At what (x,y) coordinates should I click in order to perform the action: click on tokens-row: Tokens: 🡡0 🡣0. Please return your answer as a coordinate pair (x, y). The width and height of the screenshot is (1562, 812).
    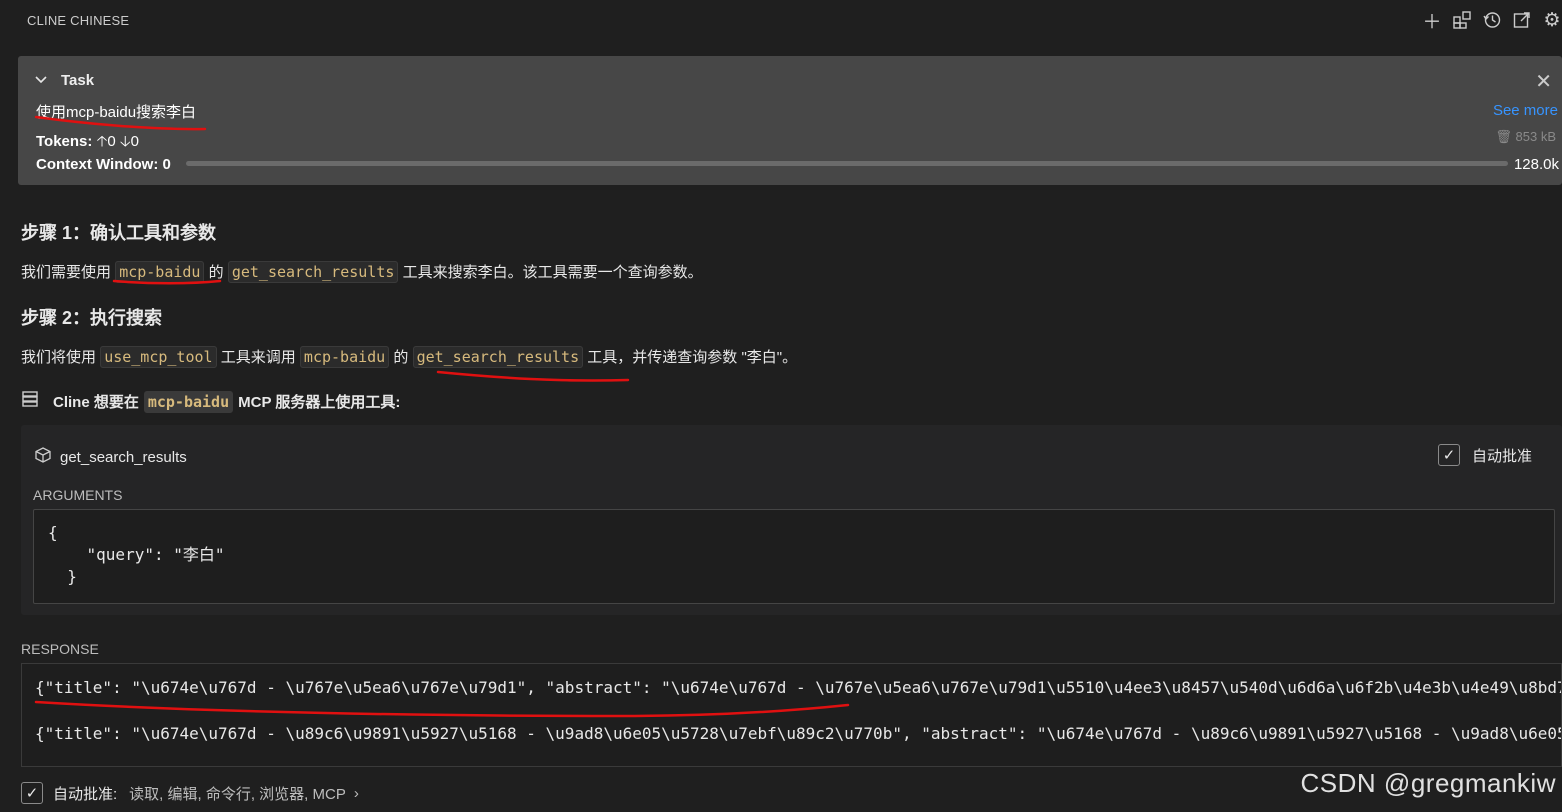
    Looking at the image, I should click on (87, 143).